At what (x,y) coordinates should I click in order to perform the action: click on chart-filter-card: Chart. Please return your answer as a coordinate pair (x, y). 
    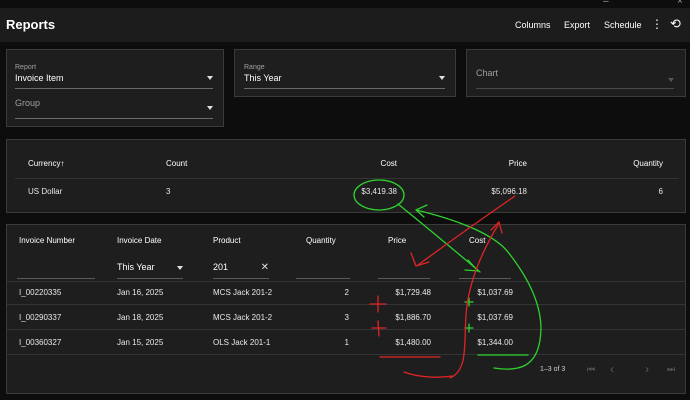
    Looking at the image, I should click on (576, 73).